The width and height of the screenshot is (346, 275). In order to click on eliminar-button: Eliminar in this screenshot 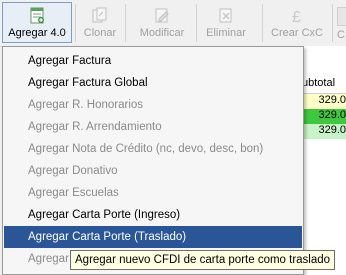, I will do `click(226, 22)`.